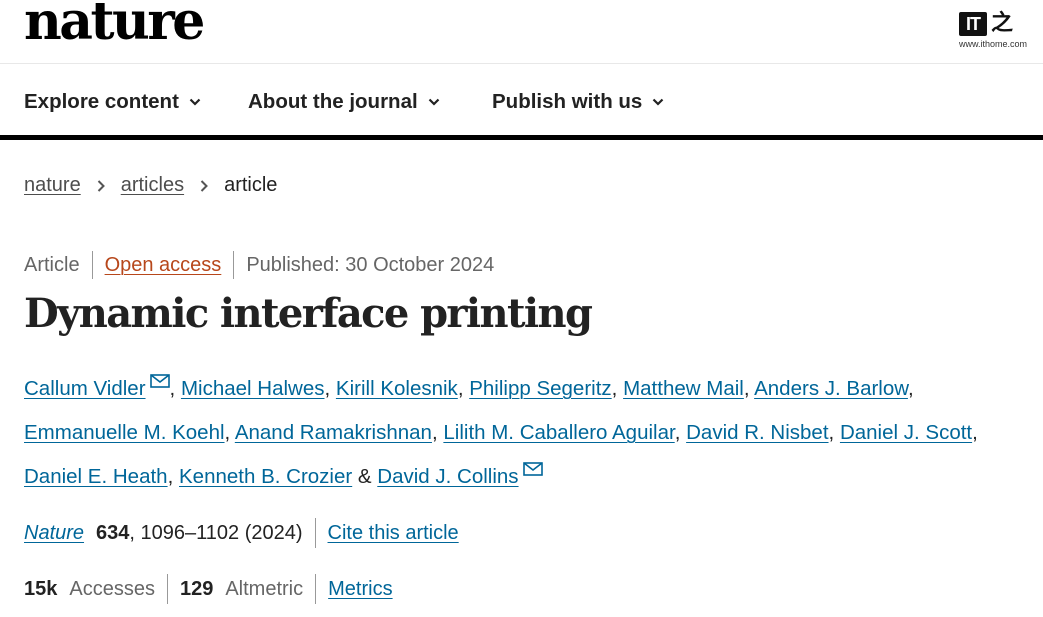 The height and width of the screenshot is (617, 1043). What do you see at coordinates (521, 32) in the screenshot?
I see `site-header: nature IT 之 www.ithome.com` at bounding box center [521, 32].